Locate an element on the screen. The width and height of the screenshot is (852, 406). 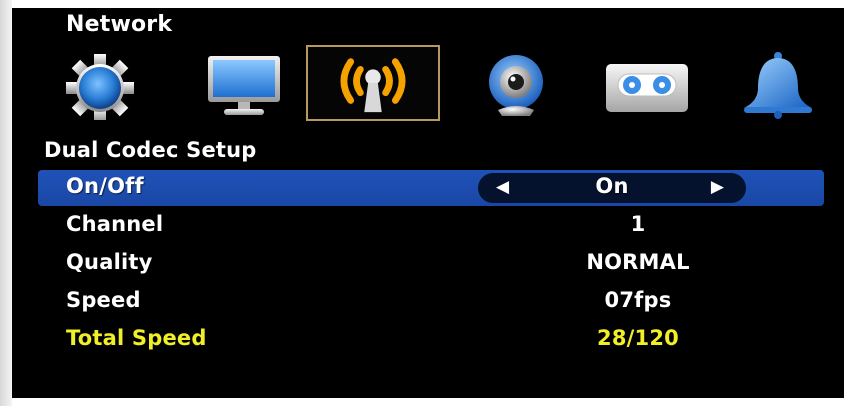
setting-value: 1 is located at coordinates (638, 224).